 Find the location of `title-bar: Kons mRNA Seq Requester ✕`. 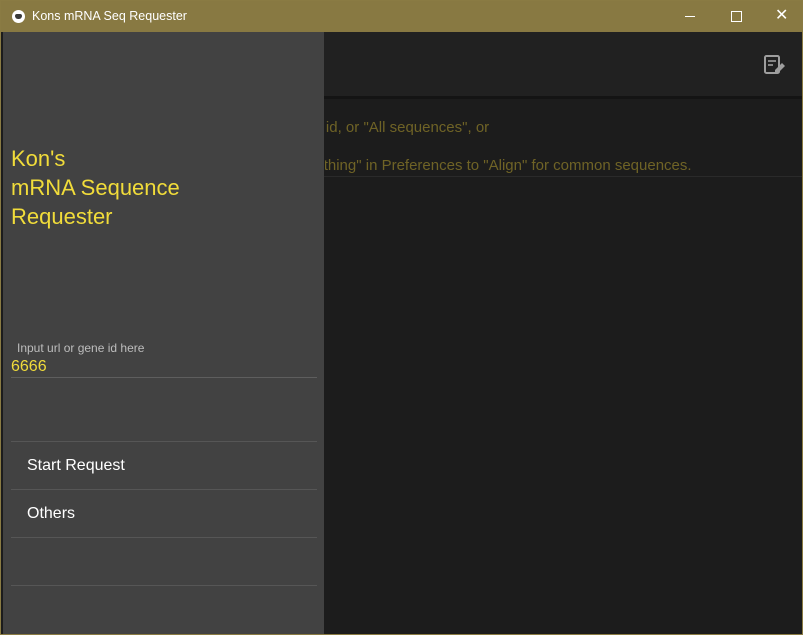

title-bar: Kons mRNA Seq Requester ✕ is located at coordinates (401, 16).